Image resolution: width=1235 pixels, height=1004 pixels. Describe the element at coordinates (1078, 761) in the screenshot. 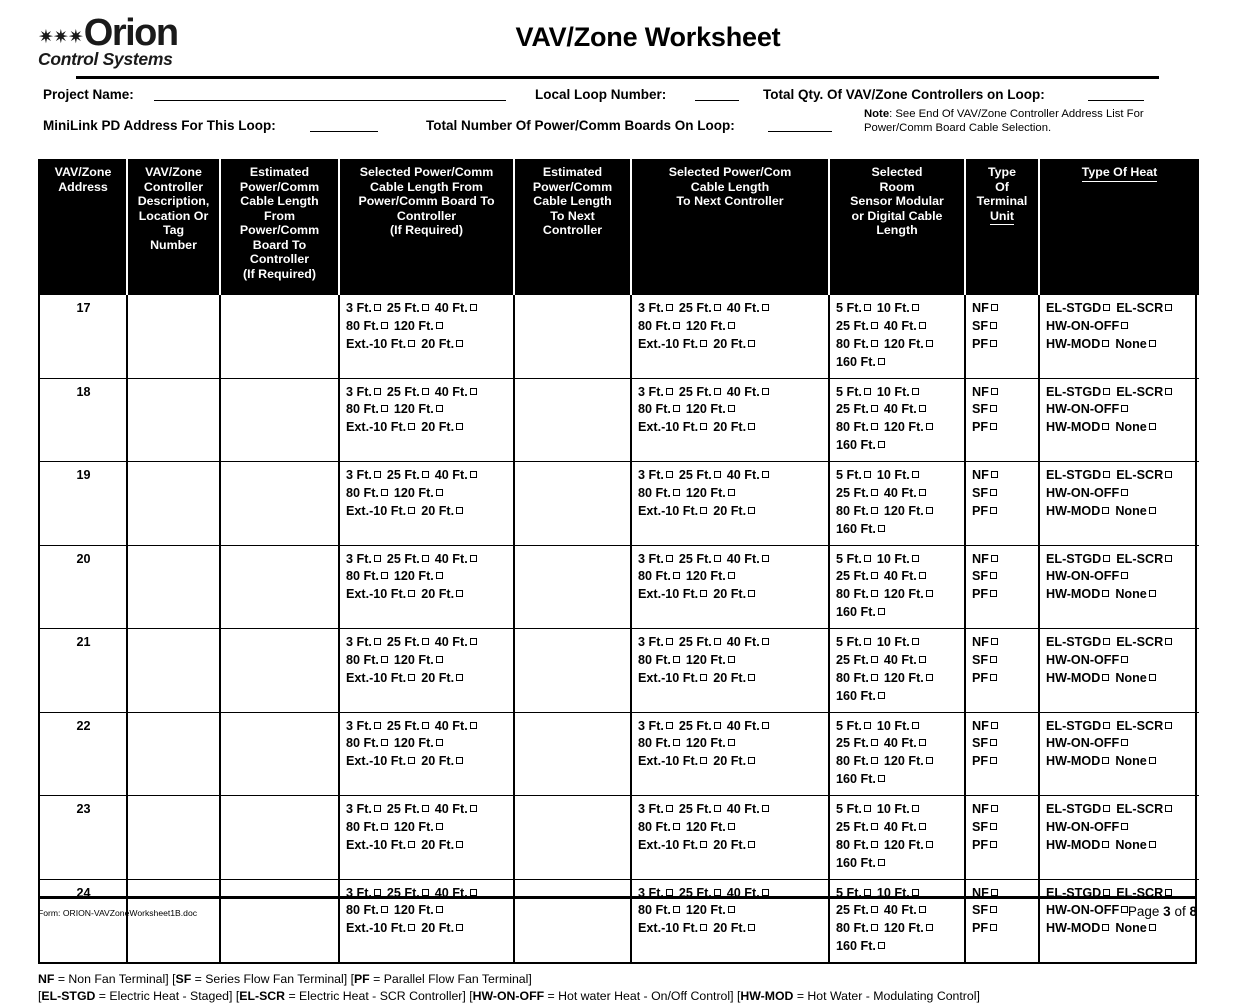

I see `option-hw-mod: HW-MOD` at that location.